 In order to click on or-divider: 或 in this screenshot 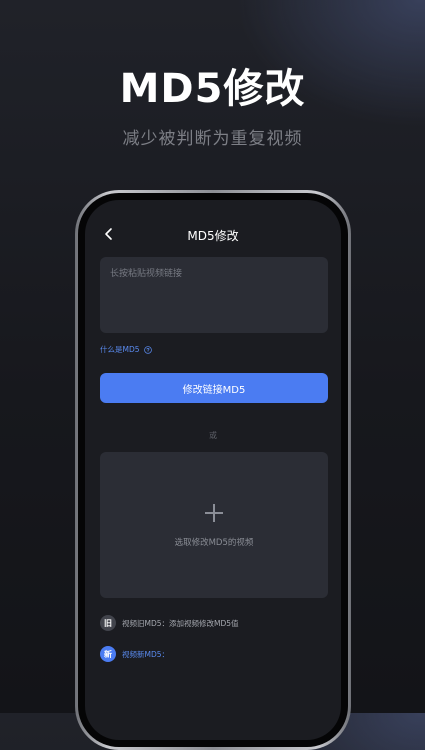, I will do `click(213, 435)`.